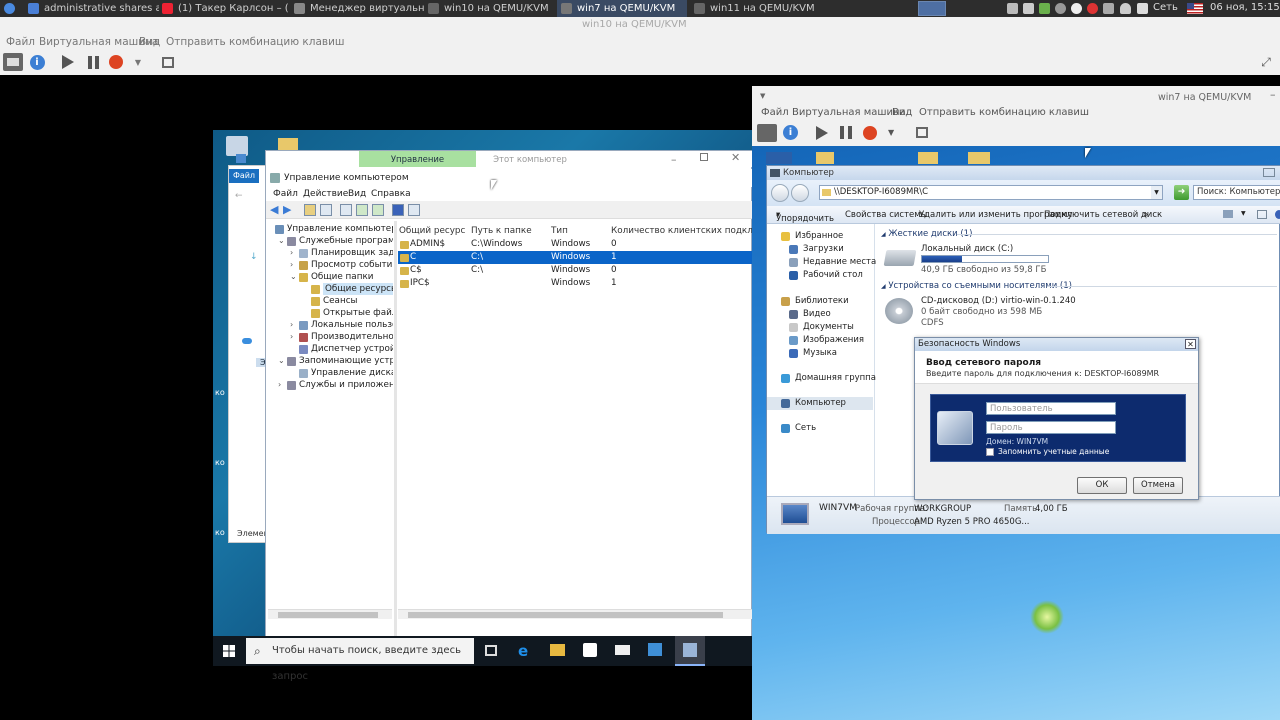 This screenshot has height=720, width=1280. Describe the element at coordinates (805, 217) in the screenshot. I see `organize-button: Упорядочить ▾` at that location.